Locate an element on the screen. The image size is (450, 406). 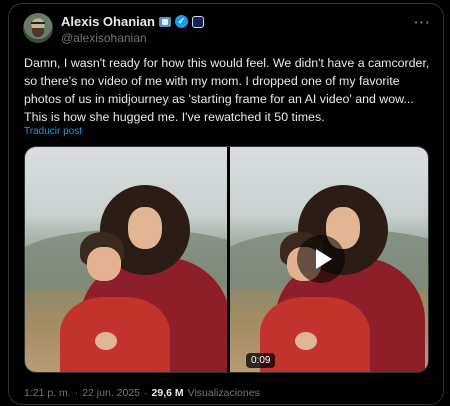
author-row: Alexis Ohanian ✓ is located at coordinates (132, 21).